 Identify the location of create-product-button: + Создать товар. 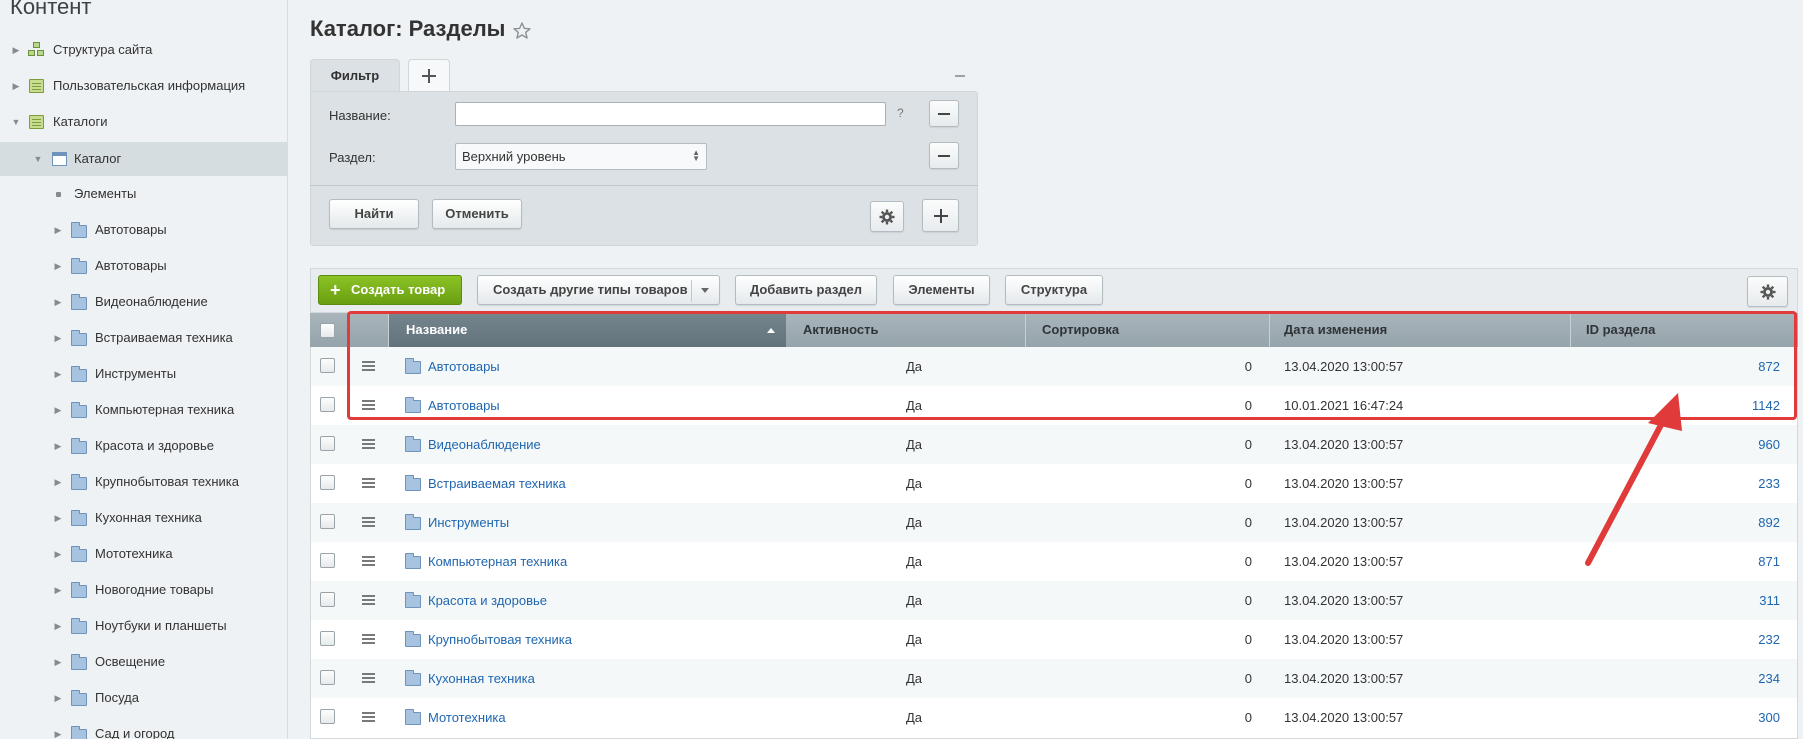
(390, 290).